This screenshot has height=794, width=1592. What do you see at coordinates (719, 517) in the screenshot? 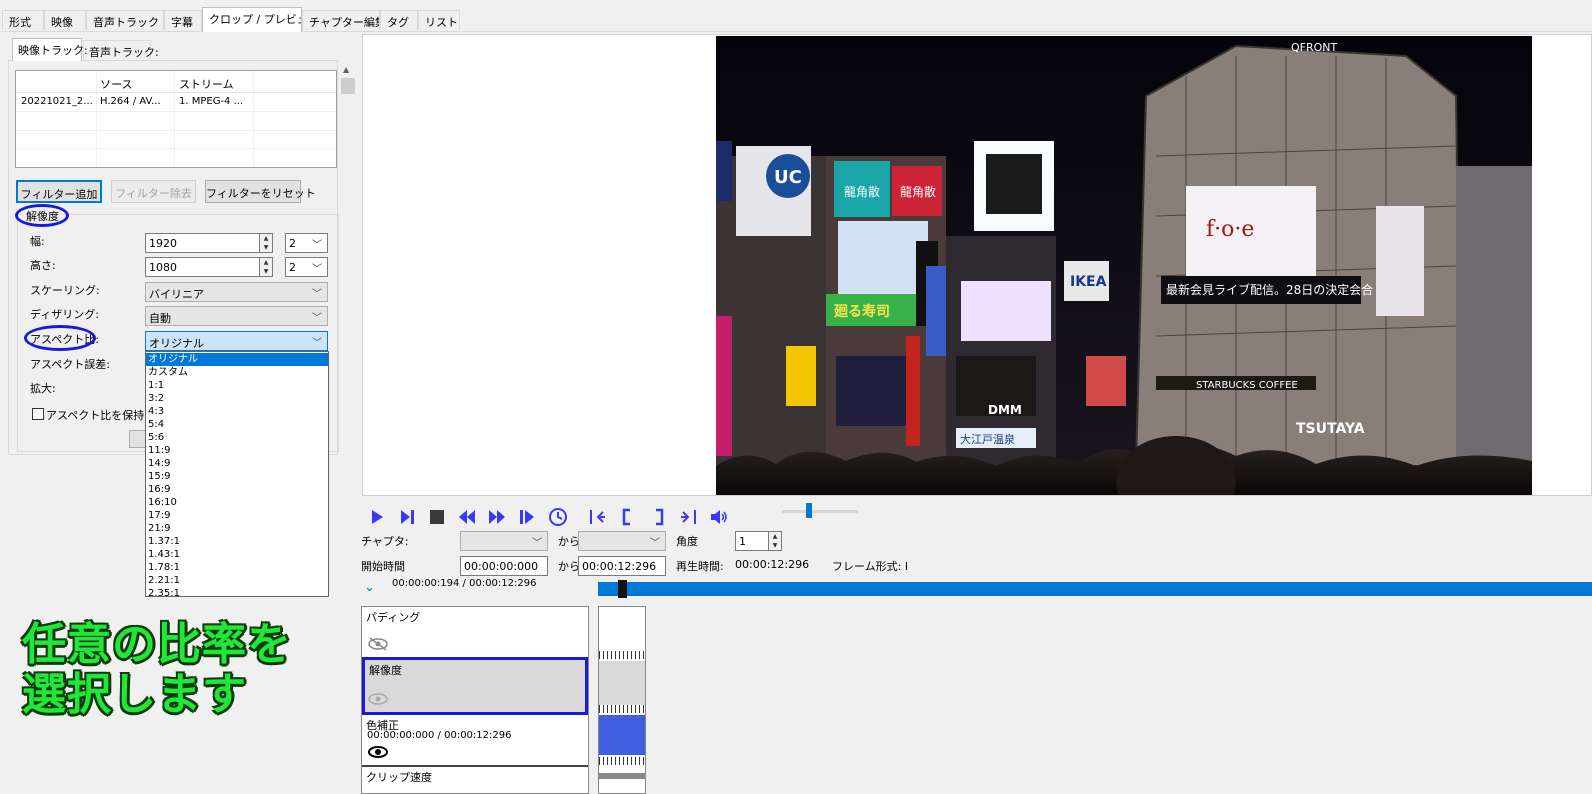
I see `volume-icon` at bounding box center [719, 517].